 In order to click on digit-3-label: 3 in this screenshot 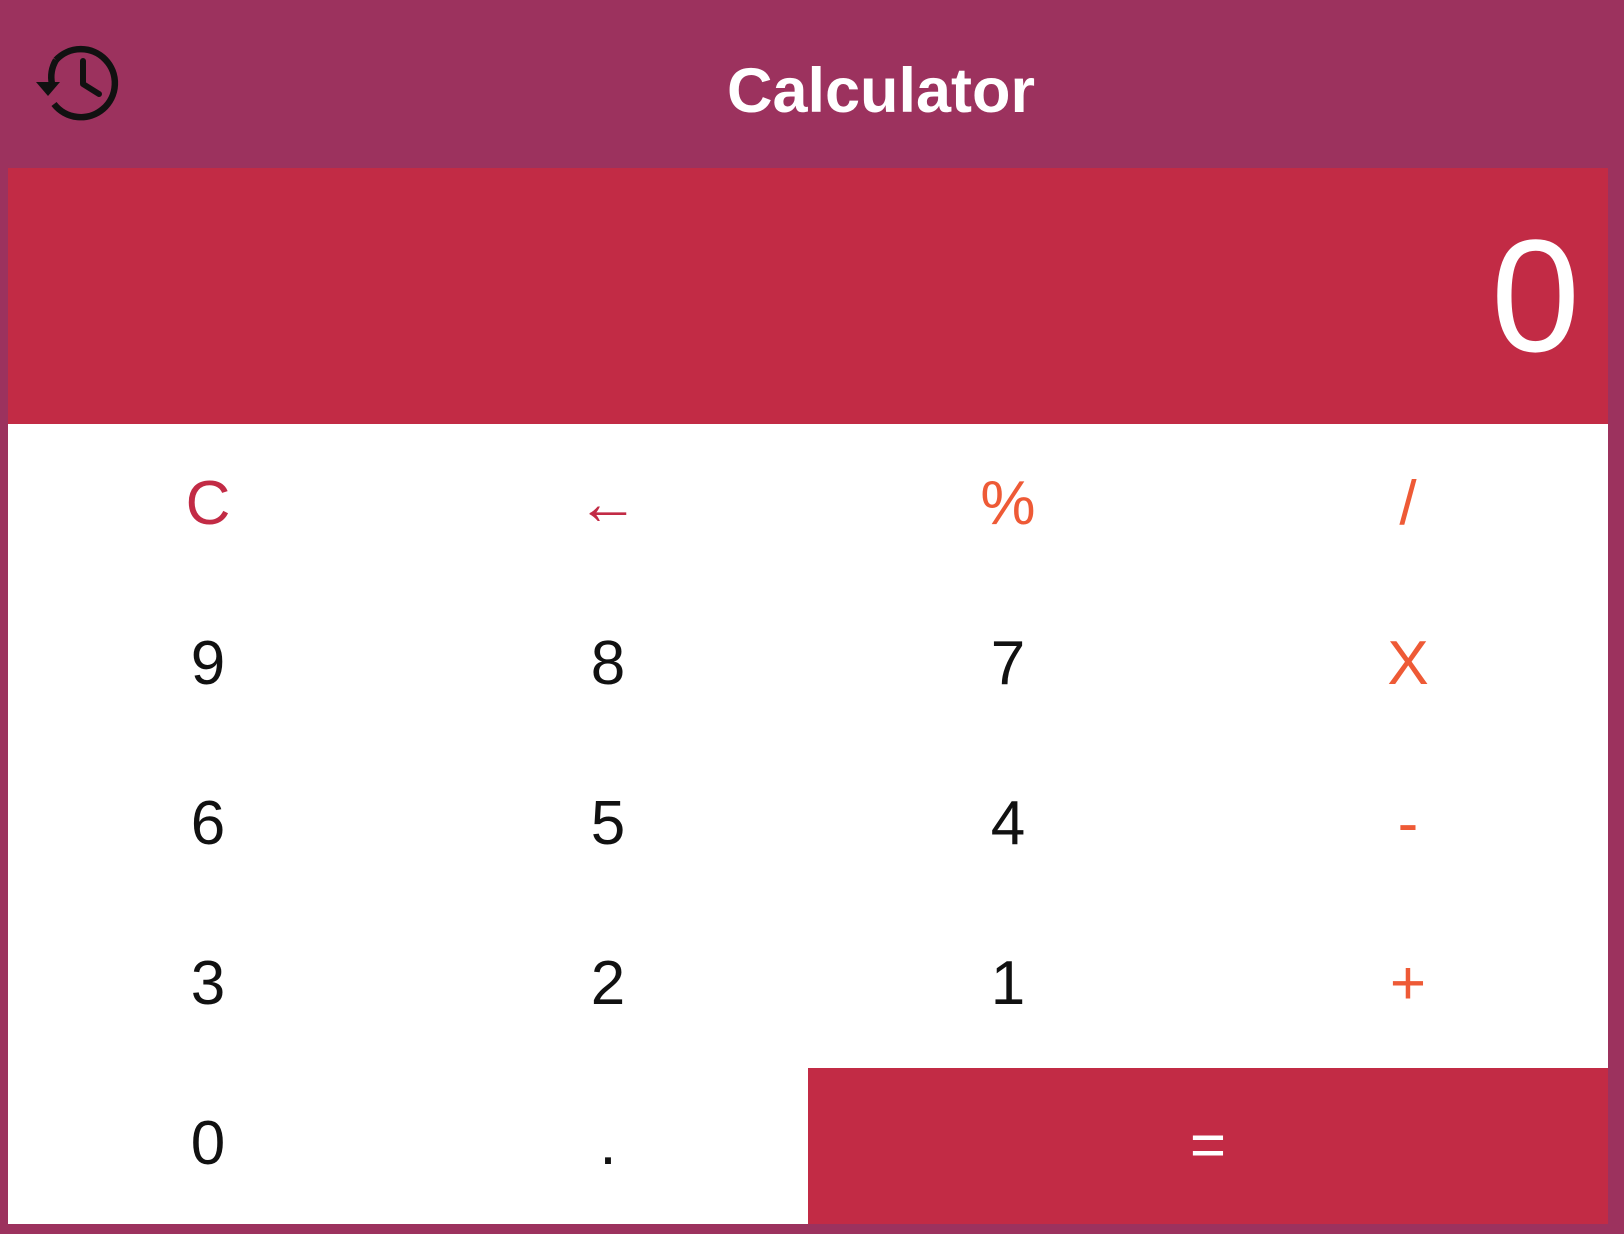, I will do `click(208, 983)`.